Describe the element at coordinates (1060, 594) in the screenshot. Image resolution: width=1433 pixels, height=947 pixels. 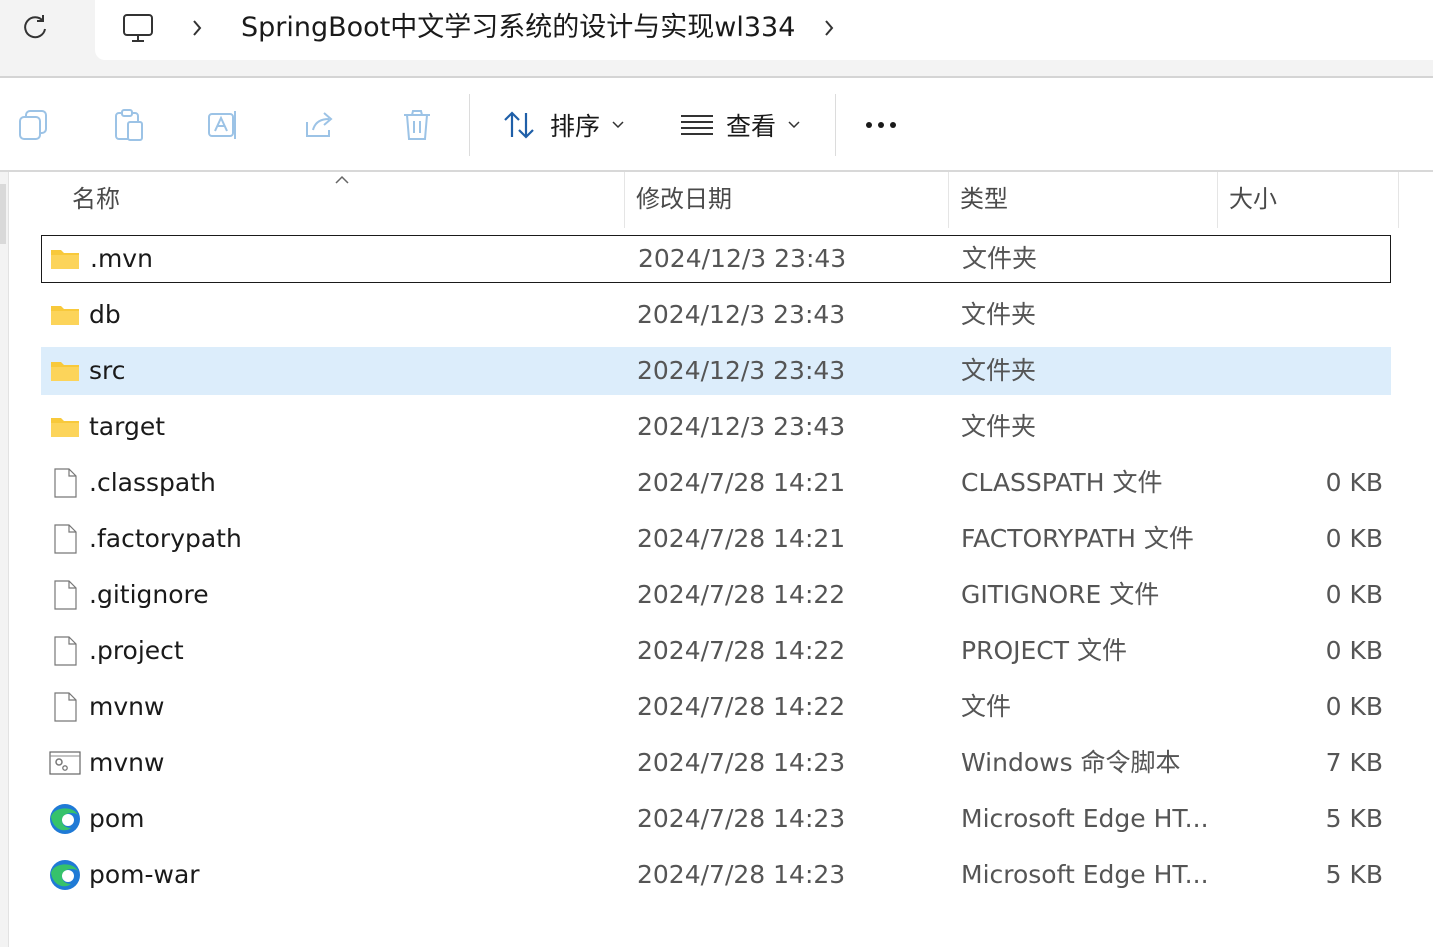
I see `file-type: GITIGNORE 文件` at that location.